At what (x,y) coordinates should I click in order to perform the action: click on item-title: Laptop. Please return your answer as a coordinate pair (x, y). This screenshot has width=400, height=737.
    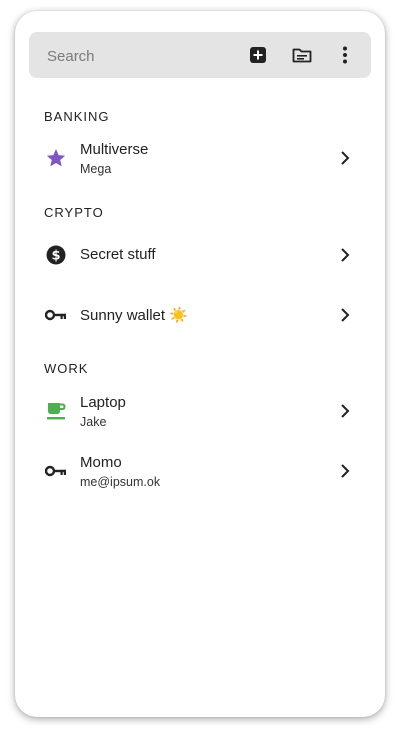
    Looking at the image, I should click on (103, 402).